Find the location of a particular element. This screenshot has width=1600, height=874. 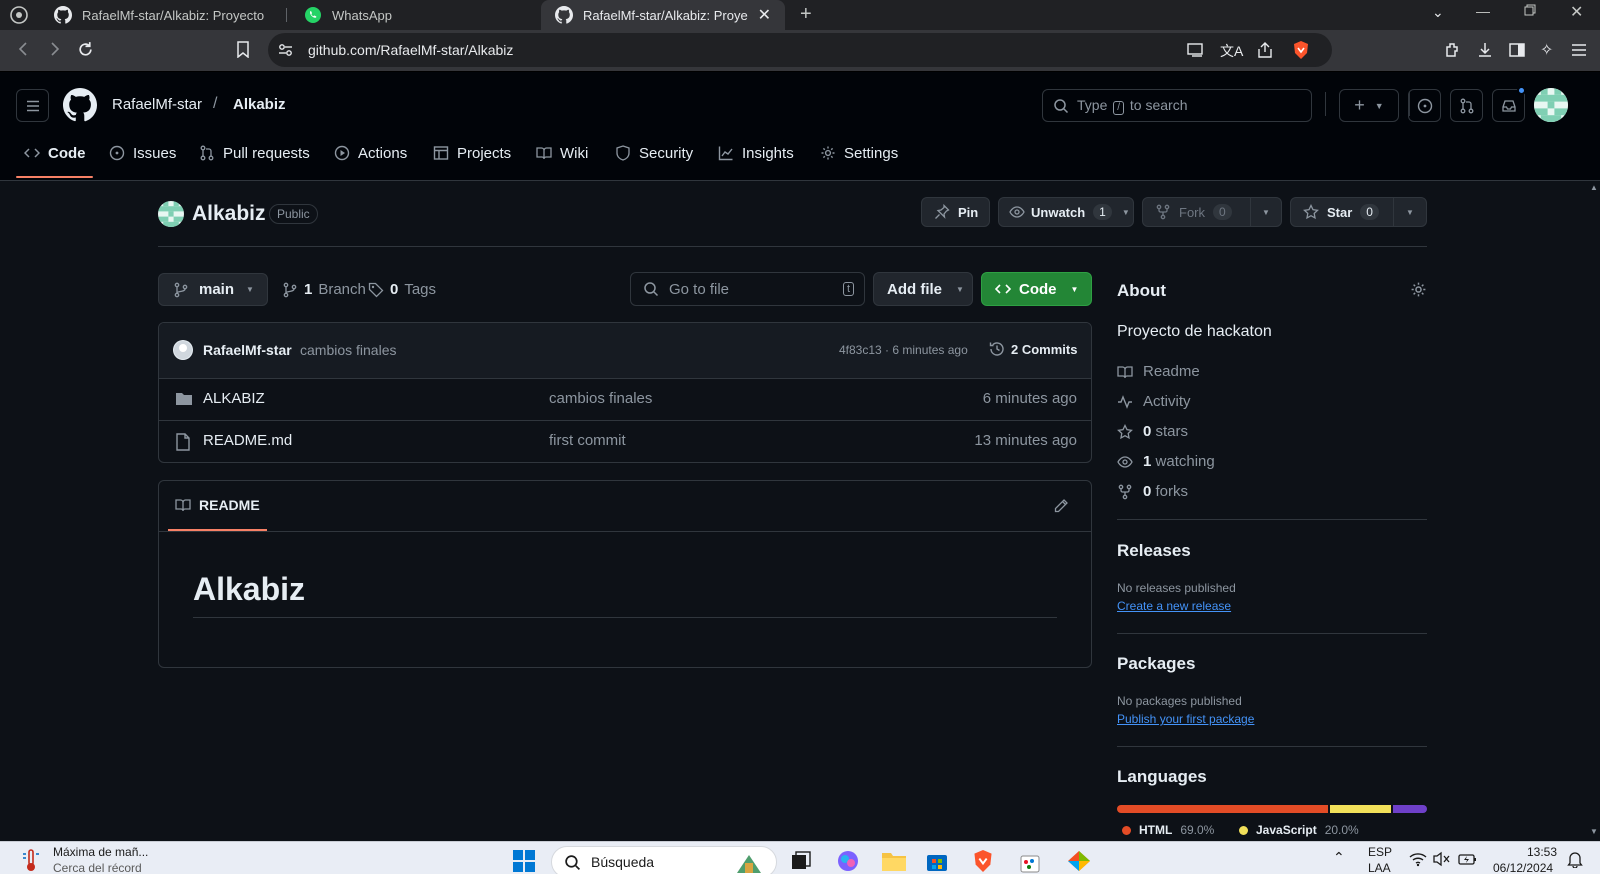

browser-menu-icon is located at coordinates (19, 15).